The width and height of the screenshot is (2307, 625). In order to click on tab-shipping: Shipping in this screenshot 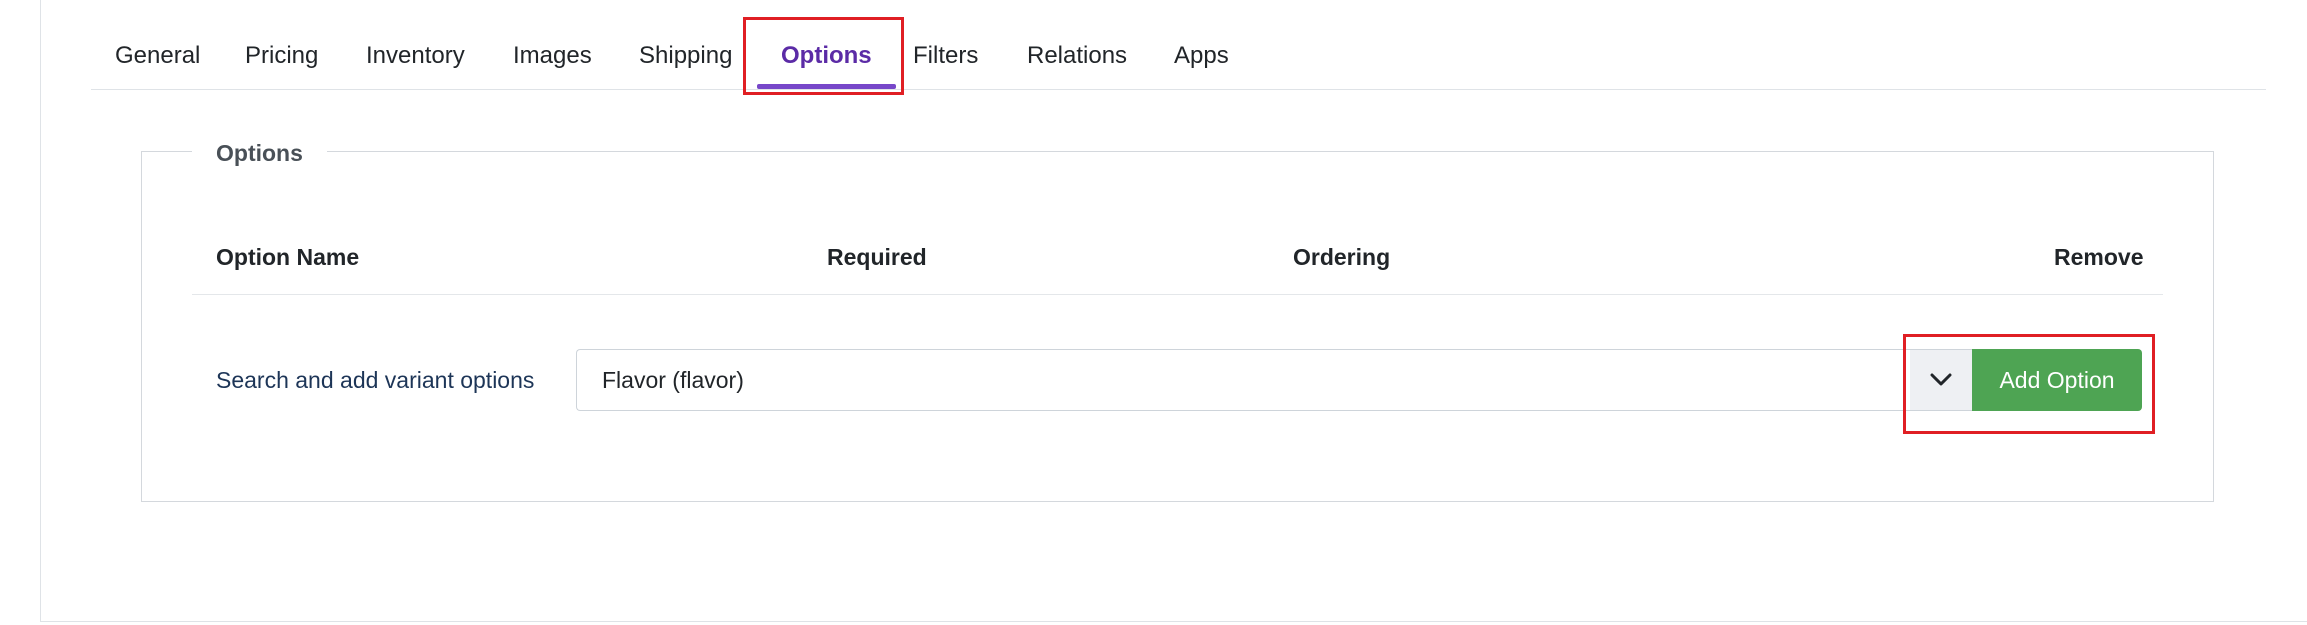, I will do `click(685, 44)`.